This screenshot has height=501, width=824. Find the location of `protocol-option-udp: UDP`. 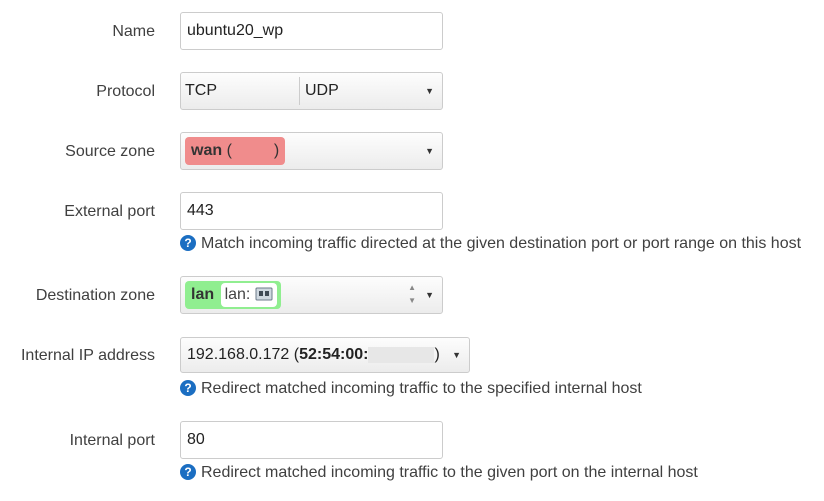

protocol-option-udp: UDP is located at coordinates (320, 91).